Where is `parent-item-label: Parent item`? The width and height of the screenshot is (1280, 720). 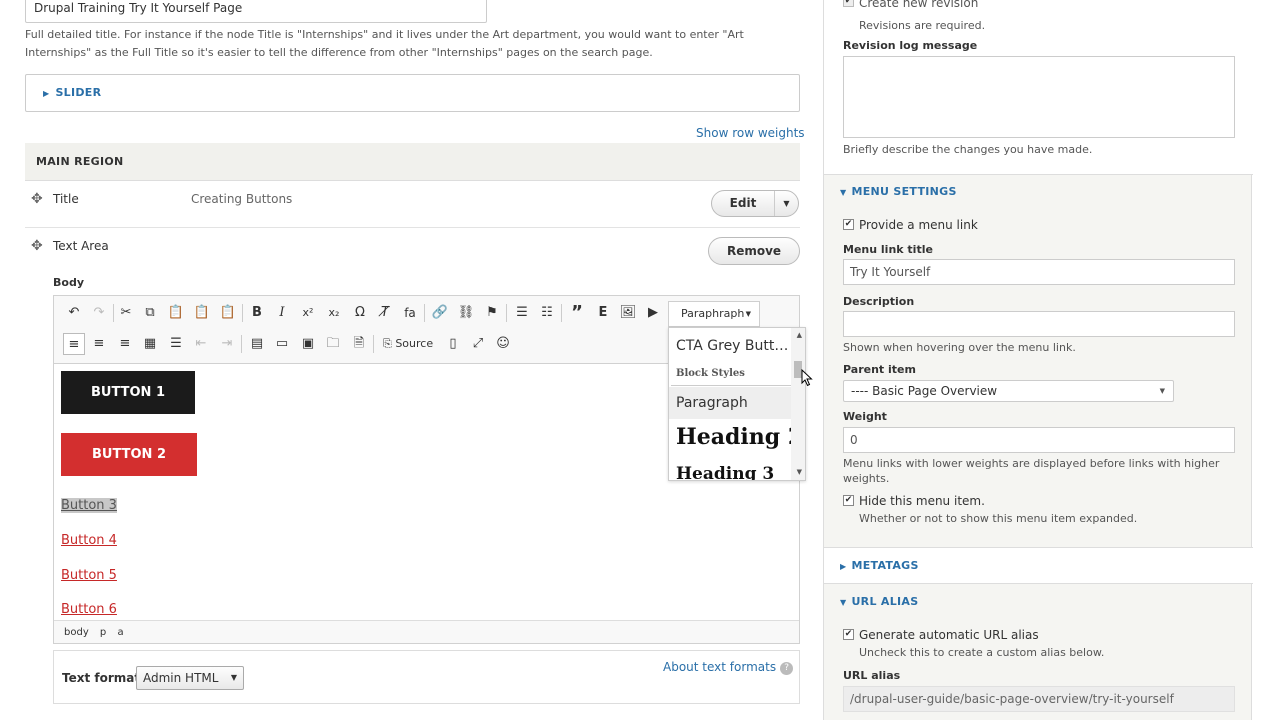 parent-item-label: Parent item is located at coordinates (879, 369).